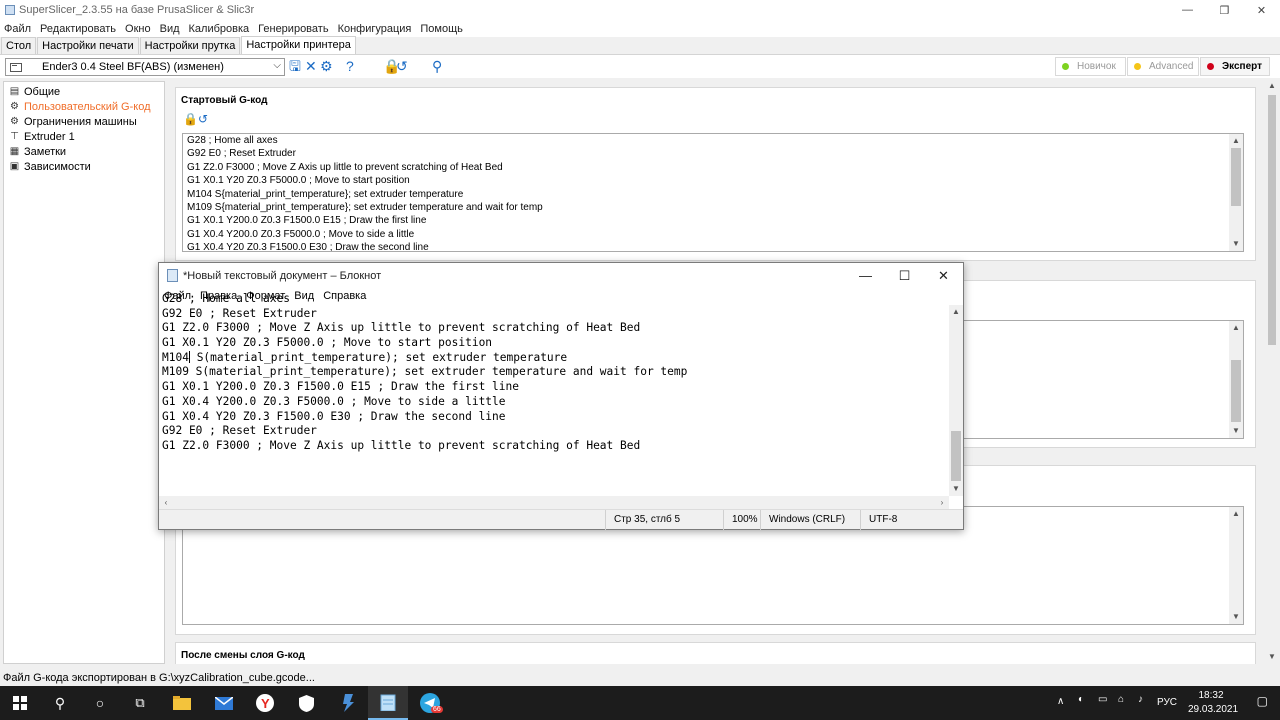  I want to click on tab-plater: Стол, so click(19, 45).